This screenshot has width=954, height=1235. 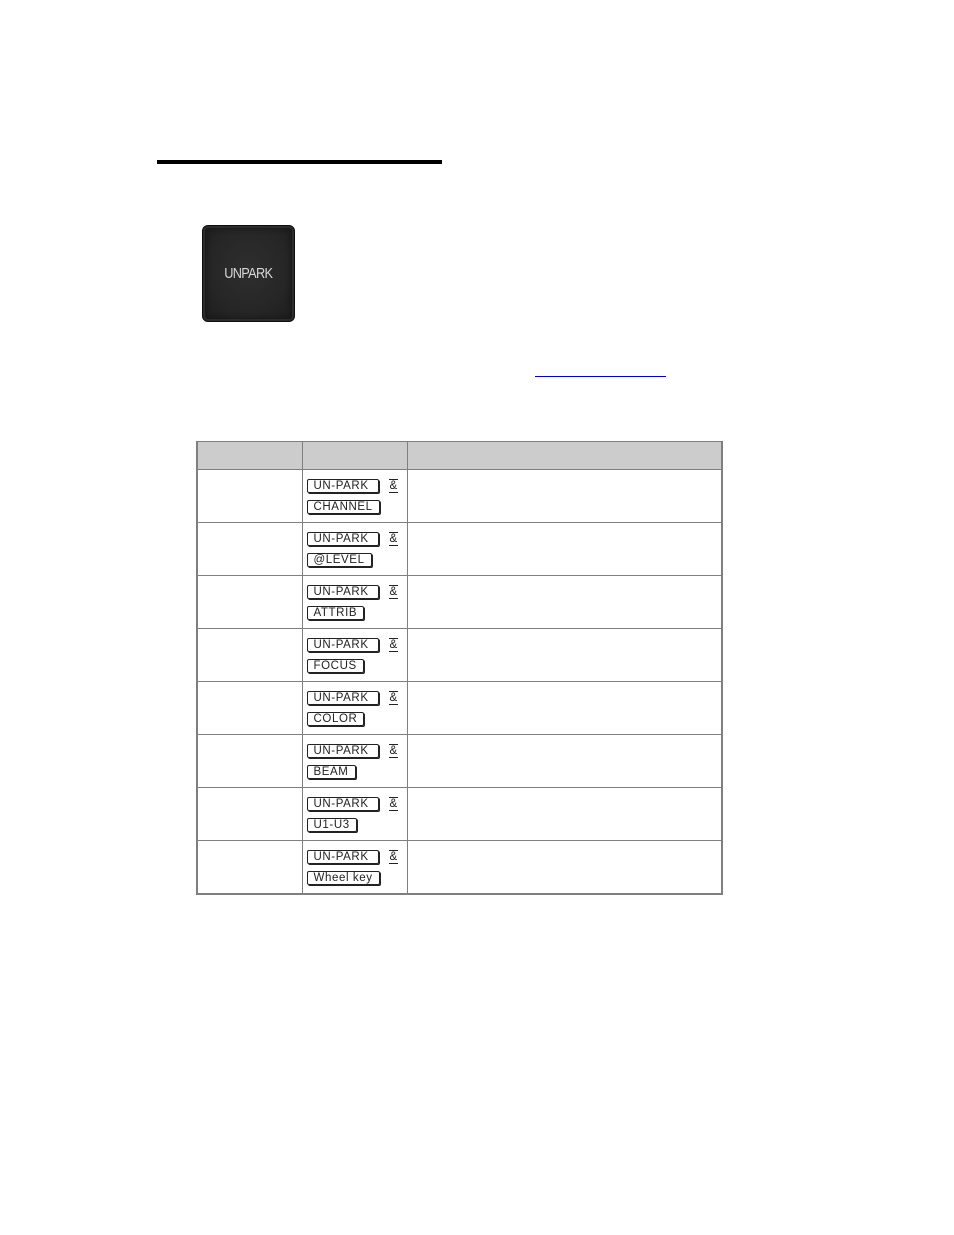 What do you see at coordinates (354, 814) in the screenshot?
I see `key-combo-cell: UN-PARK & U1-U3` at bounding box center [354, 814].